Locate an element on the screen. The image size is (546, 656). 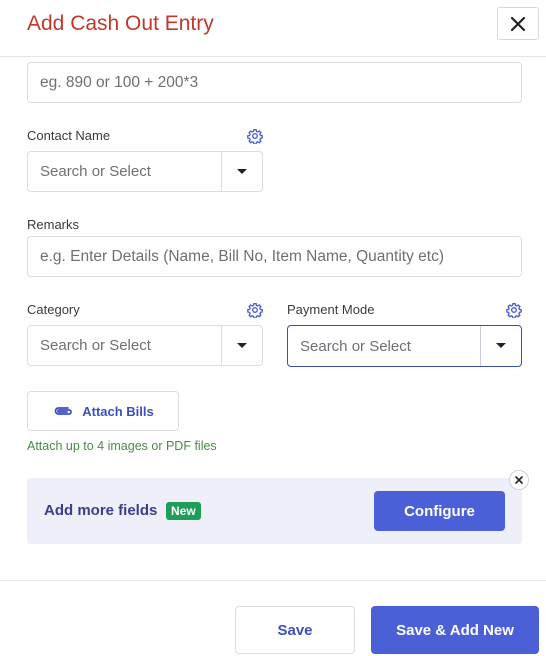
dialog-header: Add Cash Out Entry is located at coordinates (273, 28).